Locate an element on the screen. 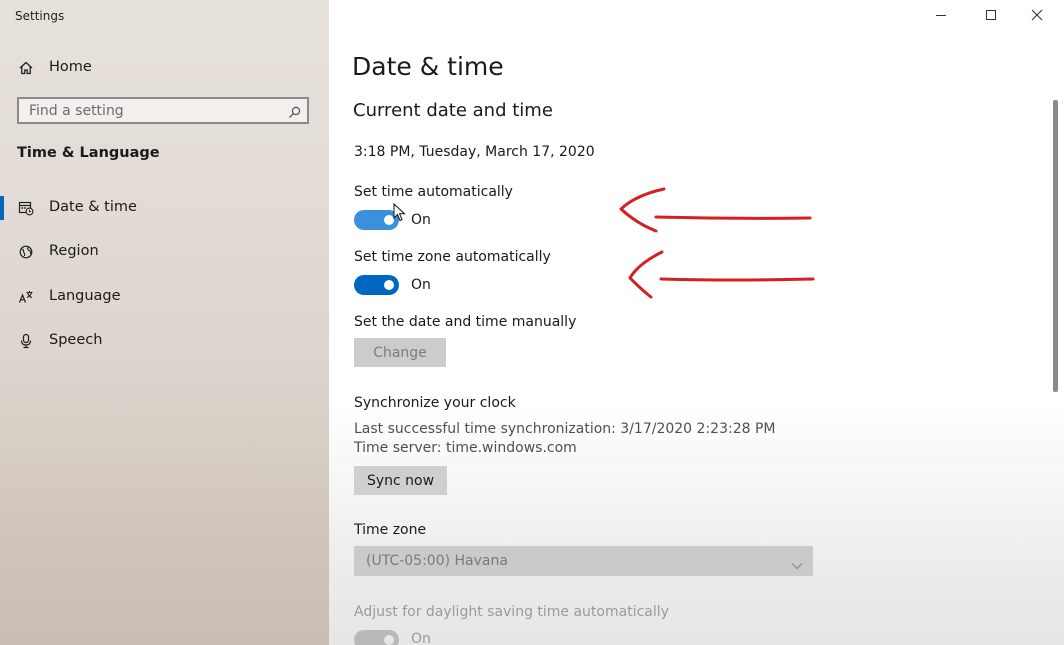 The image size is (1064, 645). sidebar-item-label: Language is located at coordinates (85, 296).